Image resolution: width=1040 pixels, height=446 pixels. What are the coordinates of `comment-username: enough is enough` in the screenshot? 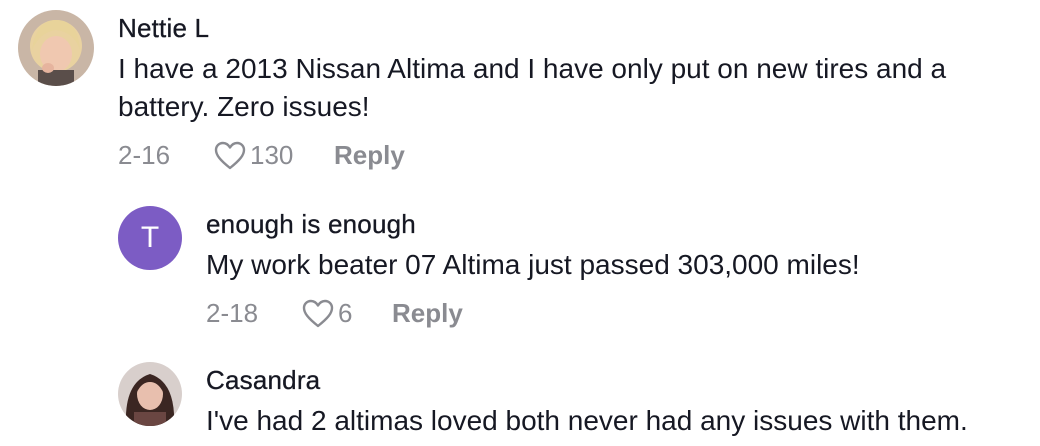 It's located at (533, 224).